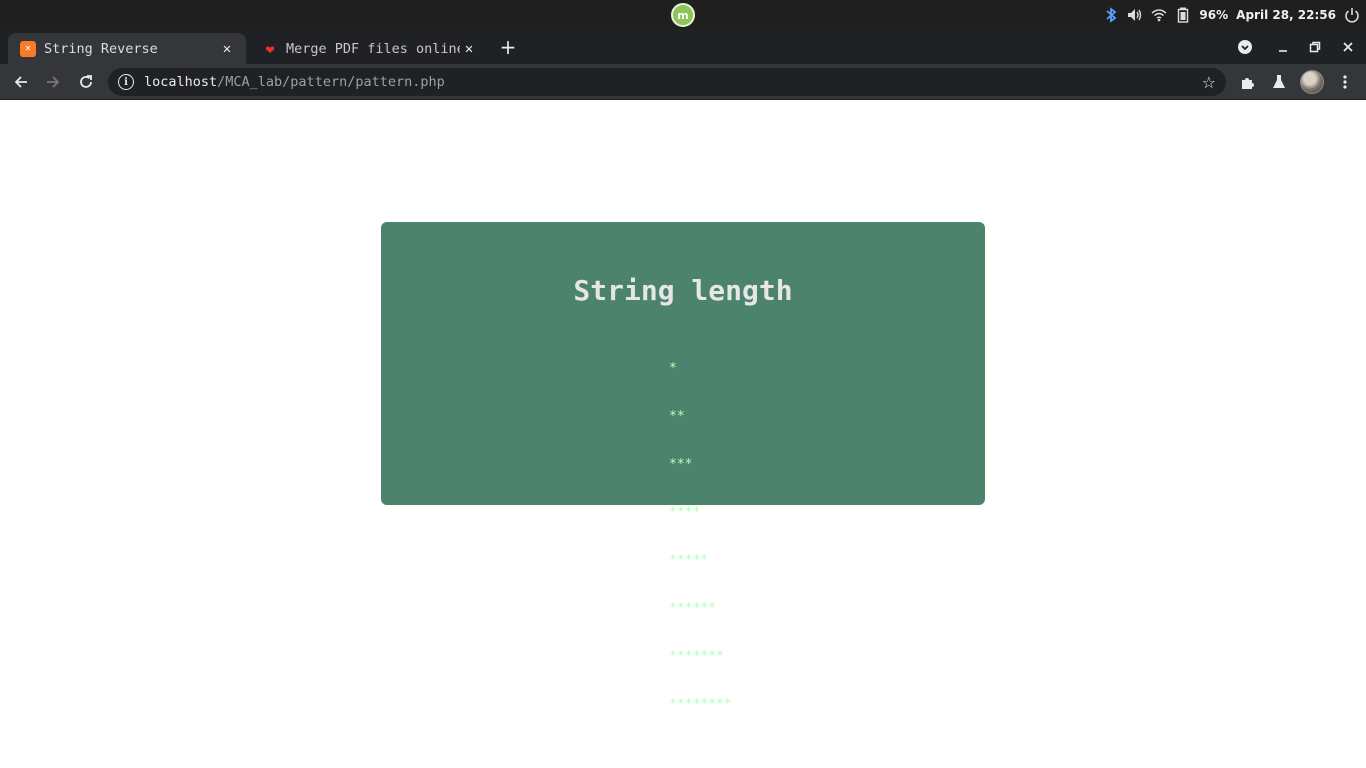 The image size is (1366, 768). I want to click on profile-avatar, so click(1312, 82).